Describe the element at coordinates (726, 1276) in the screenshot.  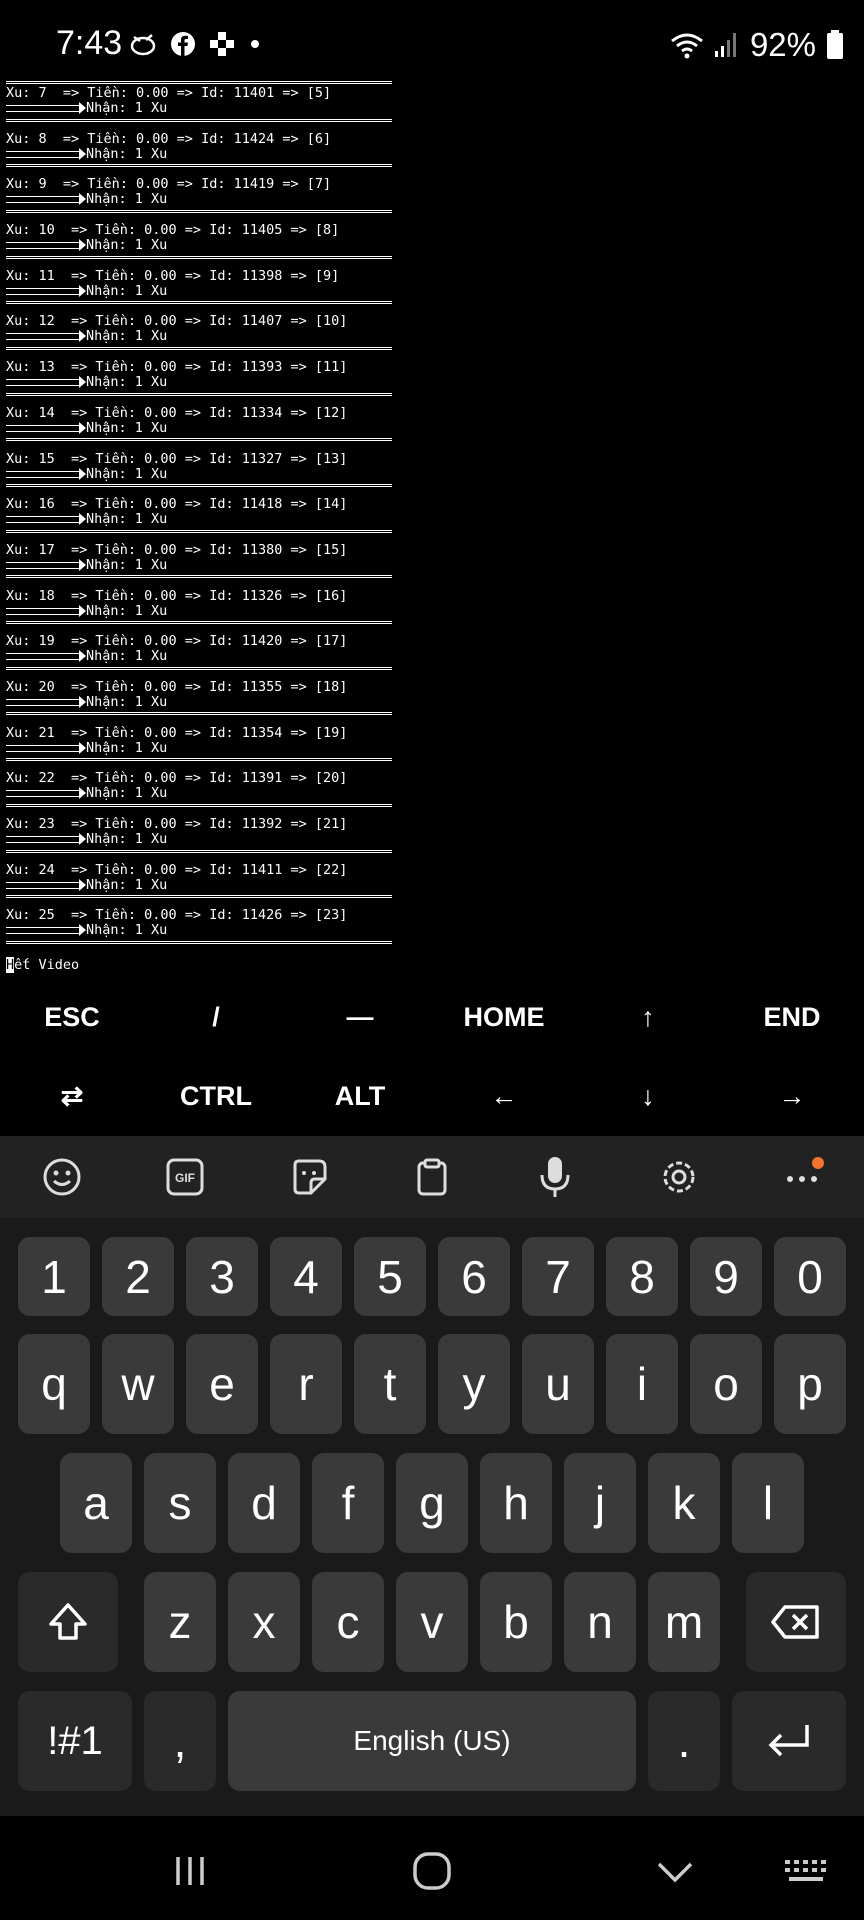
I see `key-9: 9` at that location.